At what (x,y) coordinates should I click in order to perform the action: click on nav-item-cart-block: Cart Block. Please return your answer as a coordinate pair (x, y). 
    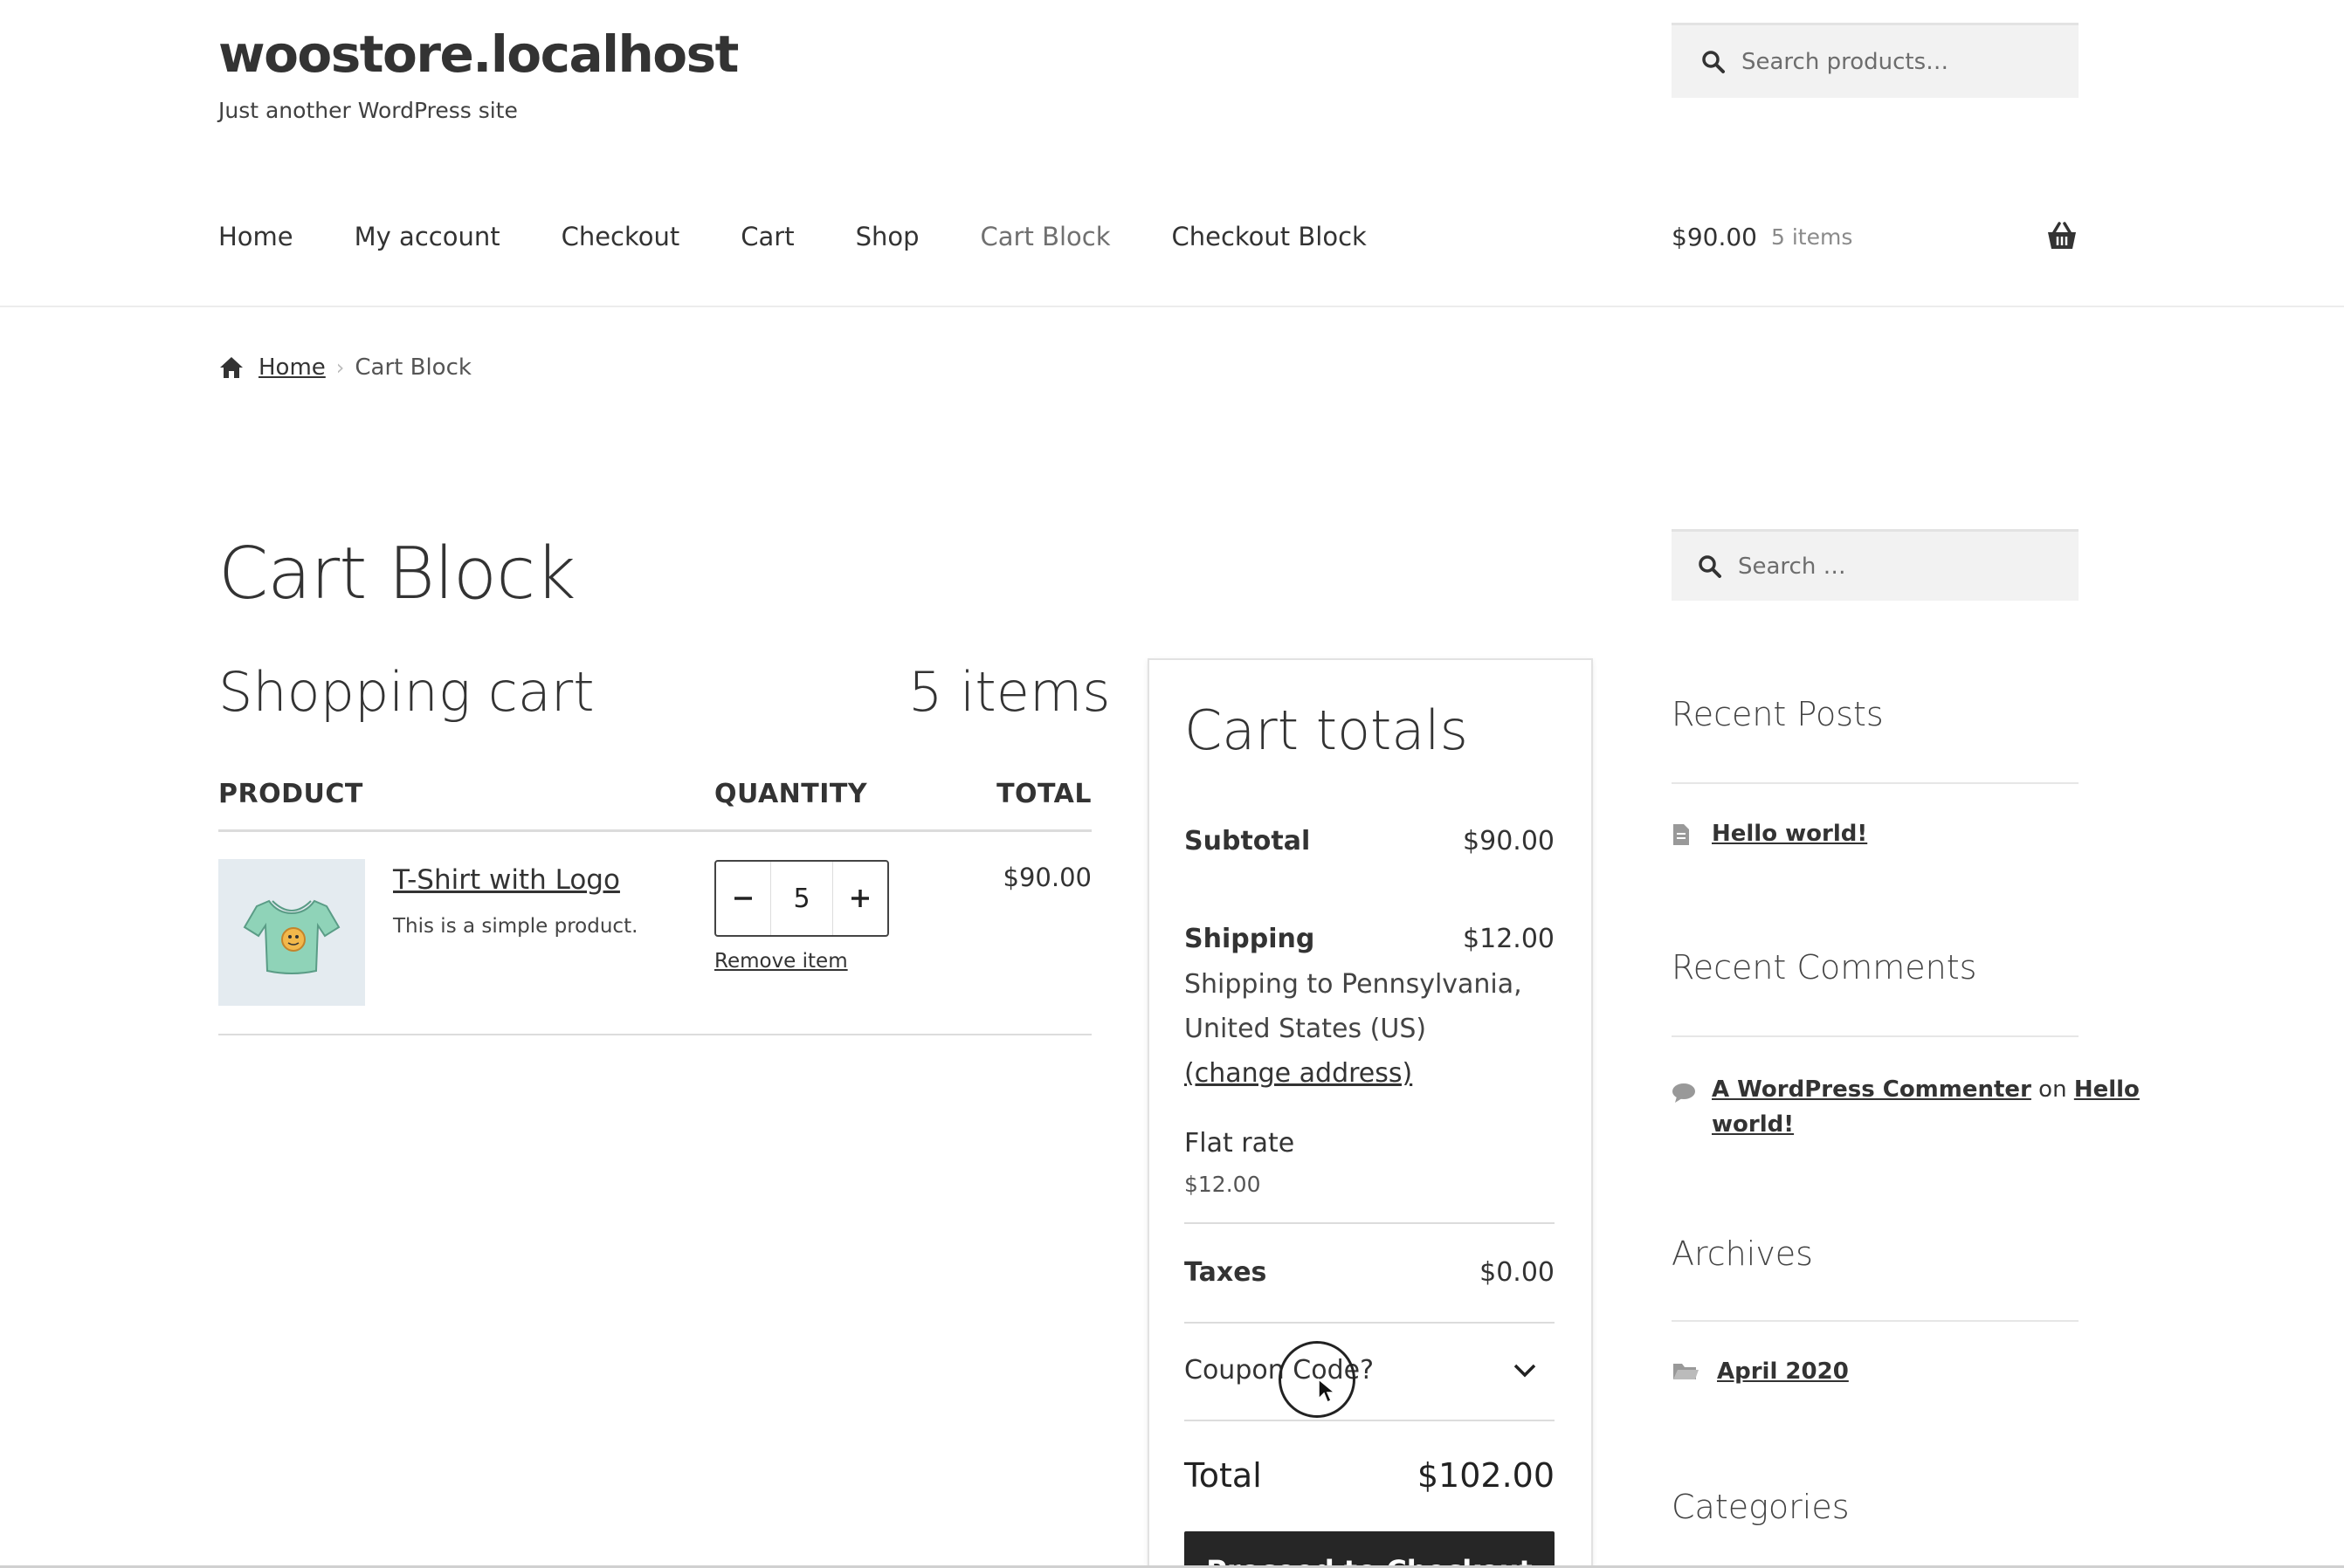
    Looking at the image, I should click on (1046, 236).